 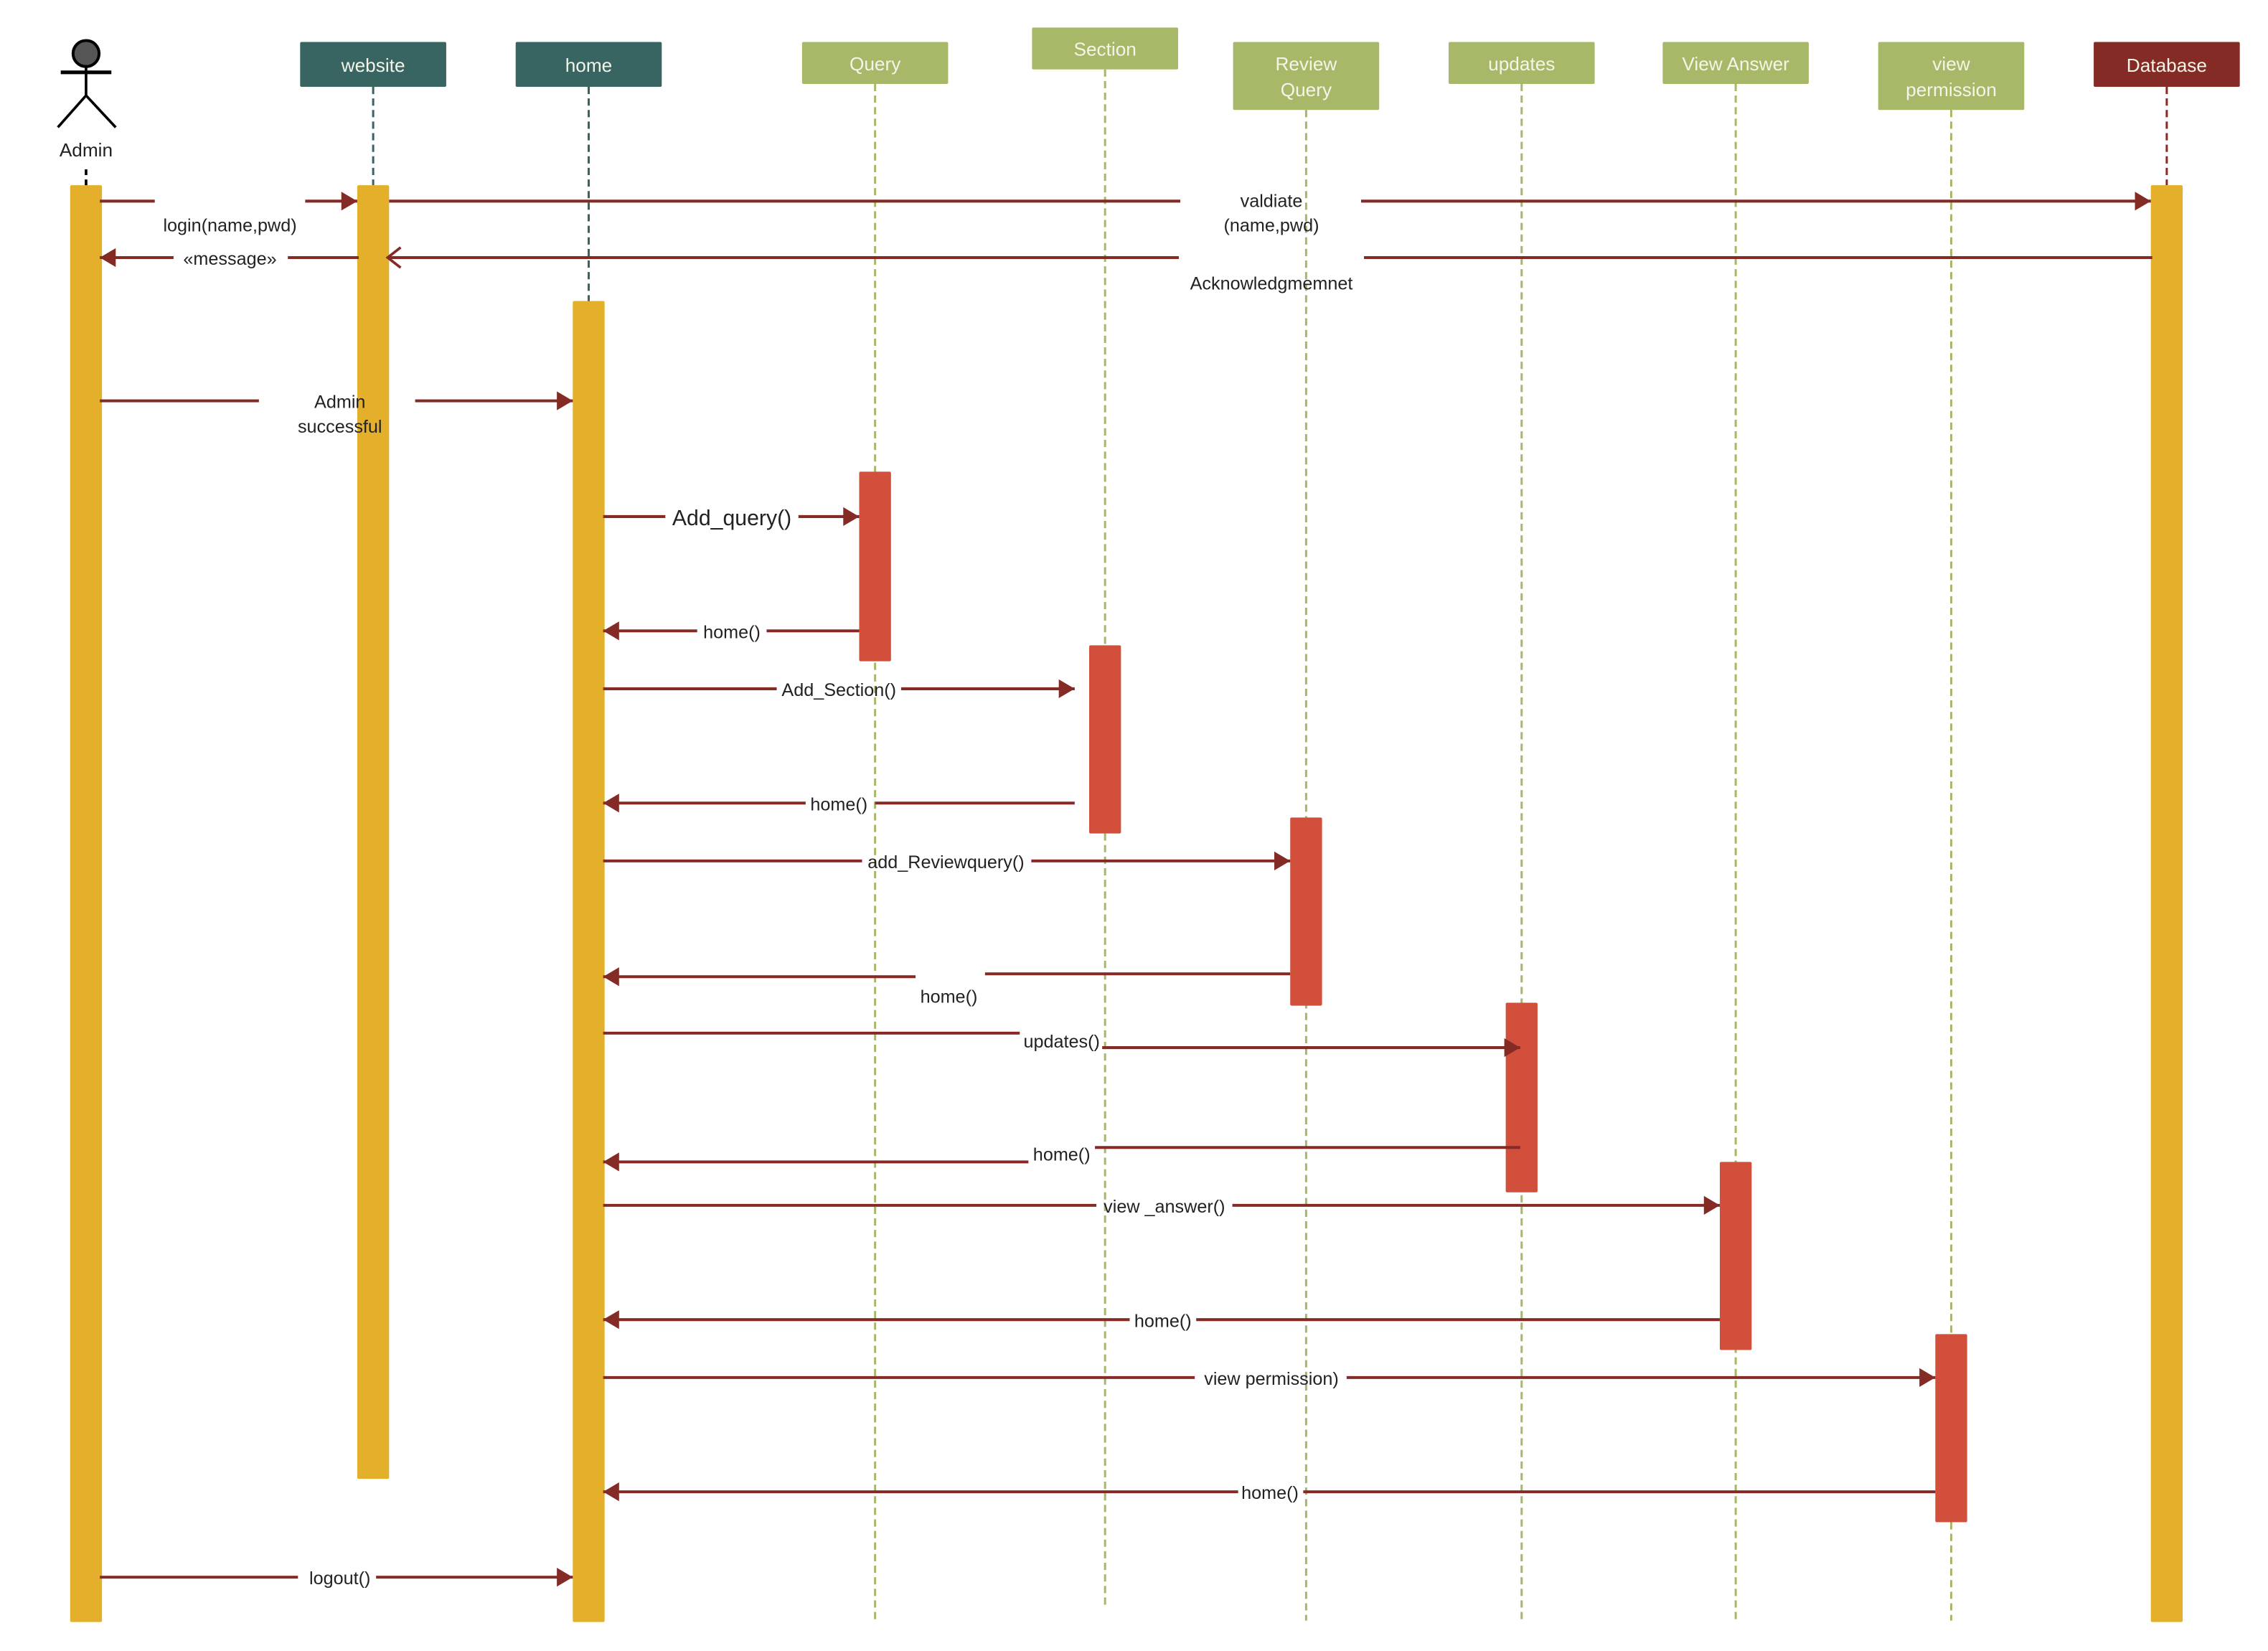 I want to click on message-label: view permission), so click(x=1271, y=1379).